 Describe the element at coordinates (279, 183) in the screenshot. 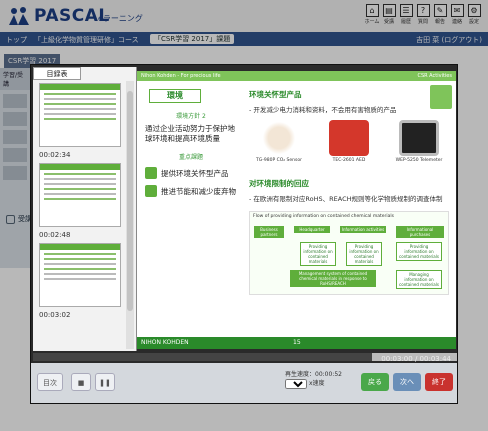

I see `section-2-title: 对环境限制的回应` at that location.